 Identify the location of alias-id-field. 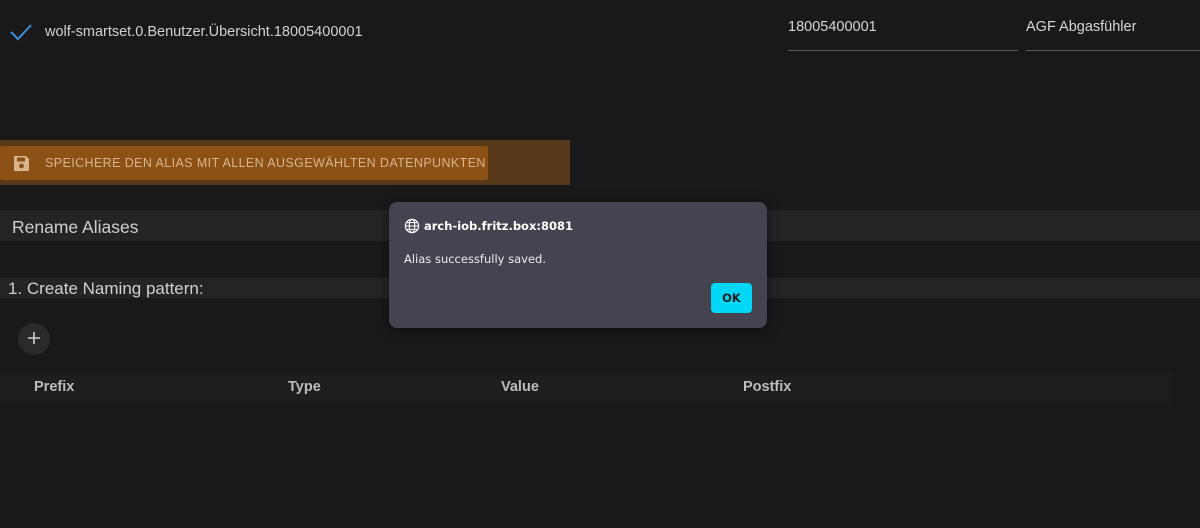
(903, 34).